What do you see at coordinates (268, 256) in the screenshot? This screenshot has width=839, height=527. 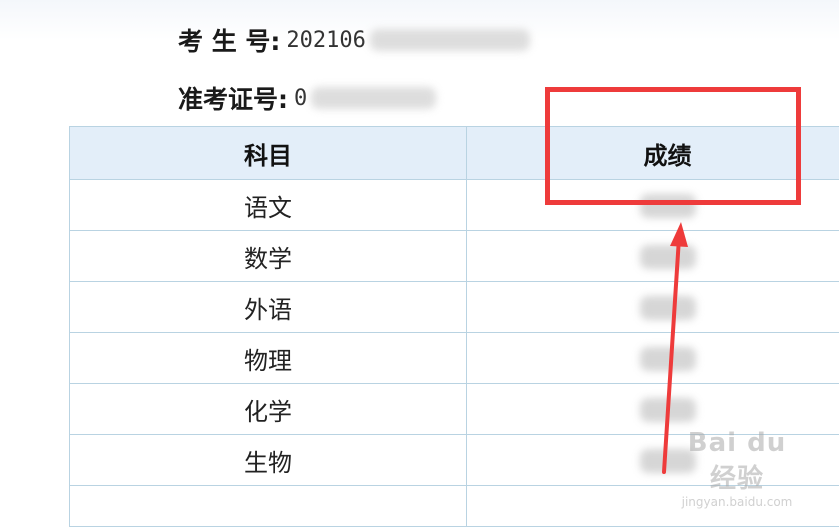 I see `subject-cell: 数学` at bounding box center [268, 256].